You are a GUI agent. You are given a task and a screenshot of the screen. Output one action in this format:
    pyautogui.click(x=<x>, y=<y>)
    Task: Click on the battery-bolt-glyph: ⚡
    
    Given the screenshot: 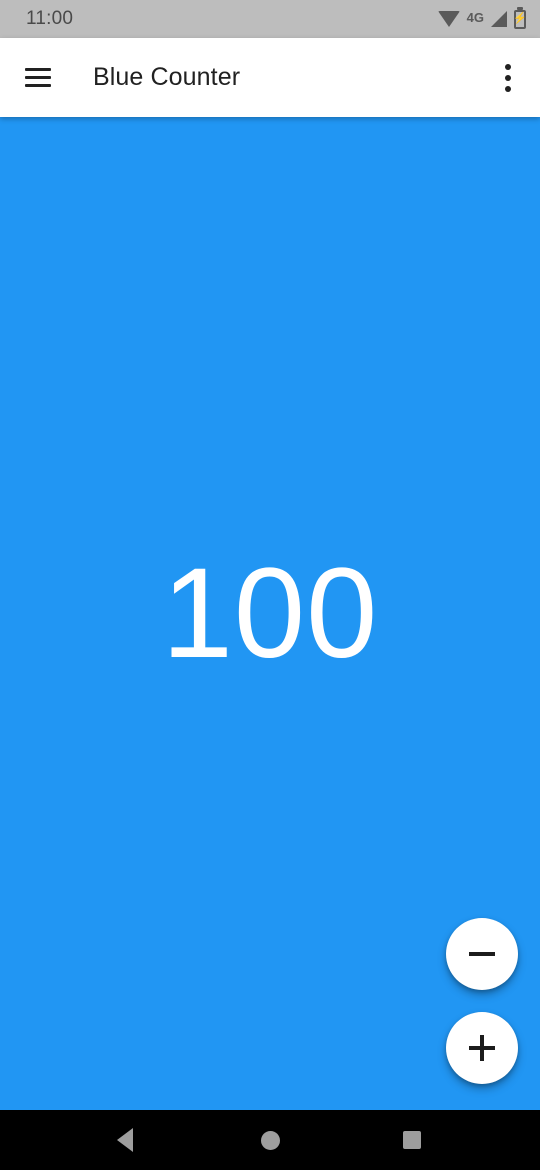 What is the action you would take?
    pyautogui.click(x=520, y=18)
    